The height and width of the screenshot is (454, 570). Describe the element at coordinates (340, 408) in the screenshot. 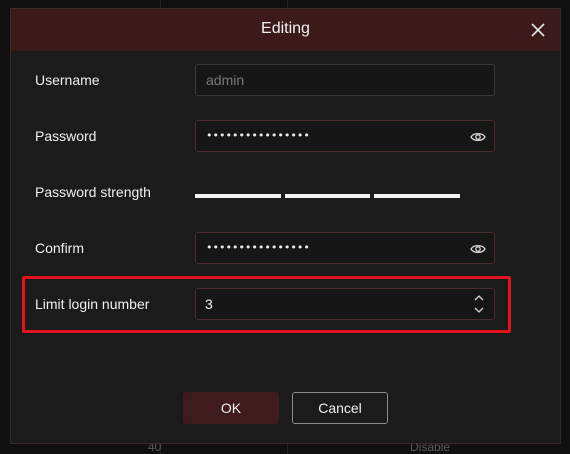

I see `cancel-button: Cancel` at that location.